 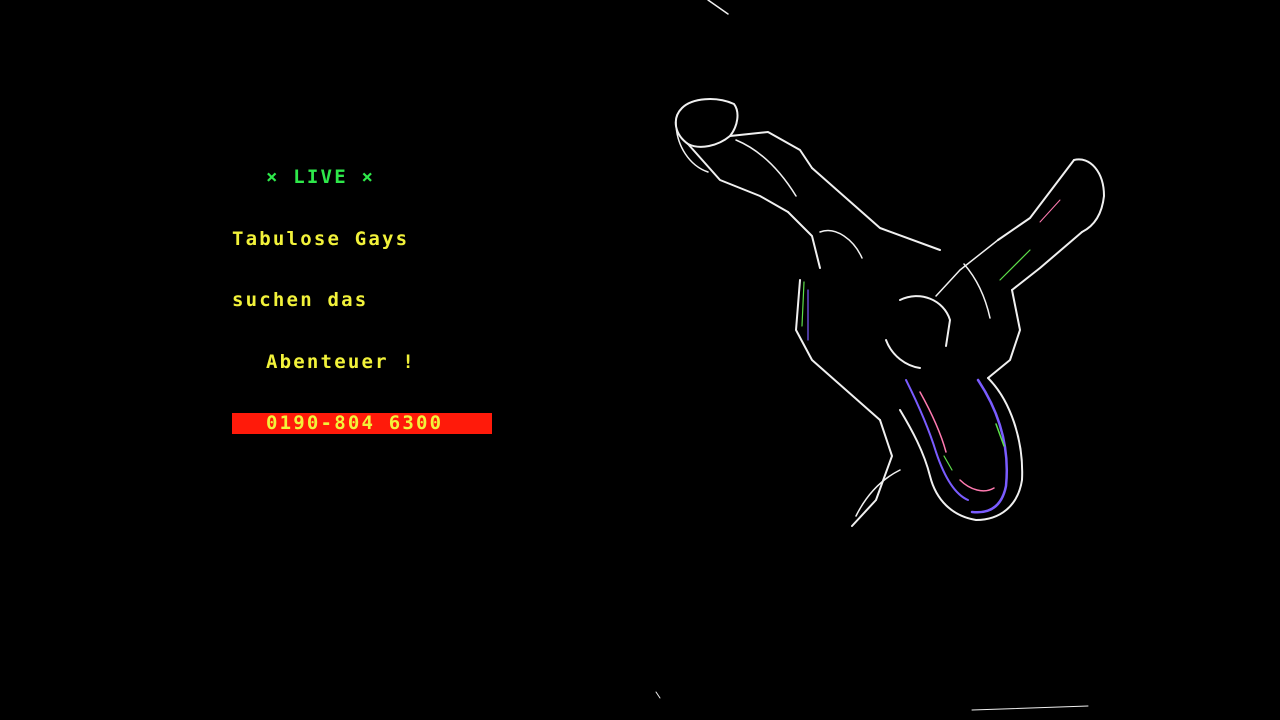 What do you see at coordinates (341, 361) in the screenshot?
I see `ad-line-3: Abenteuer !` at bounding box center [341, 361].